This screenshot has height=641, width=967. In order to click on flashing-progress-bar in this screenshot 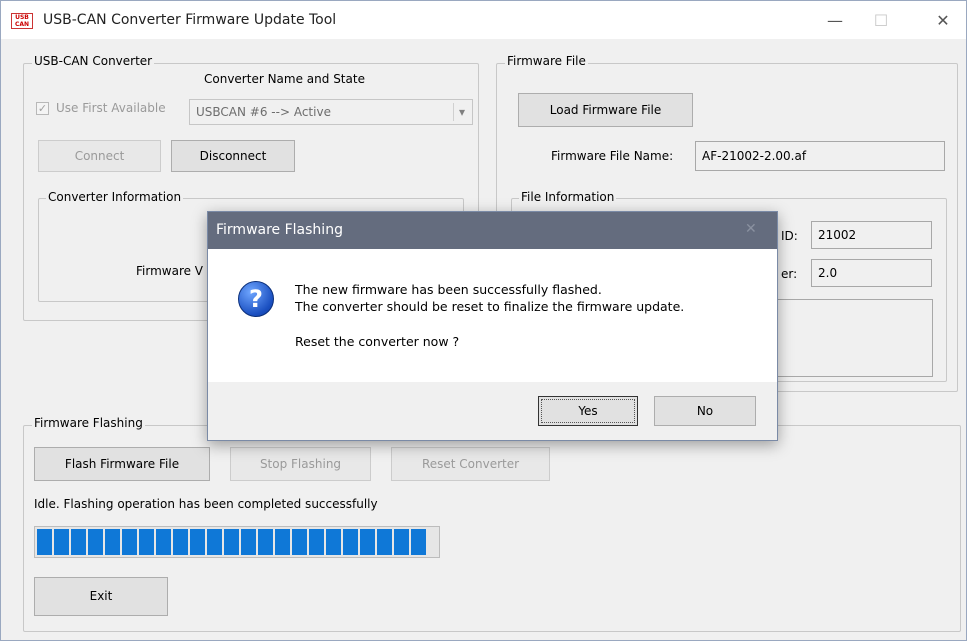, I will do `click(237, 542)`.